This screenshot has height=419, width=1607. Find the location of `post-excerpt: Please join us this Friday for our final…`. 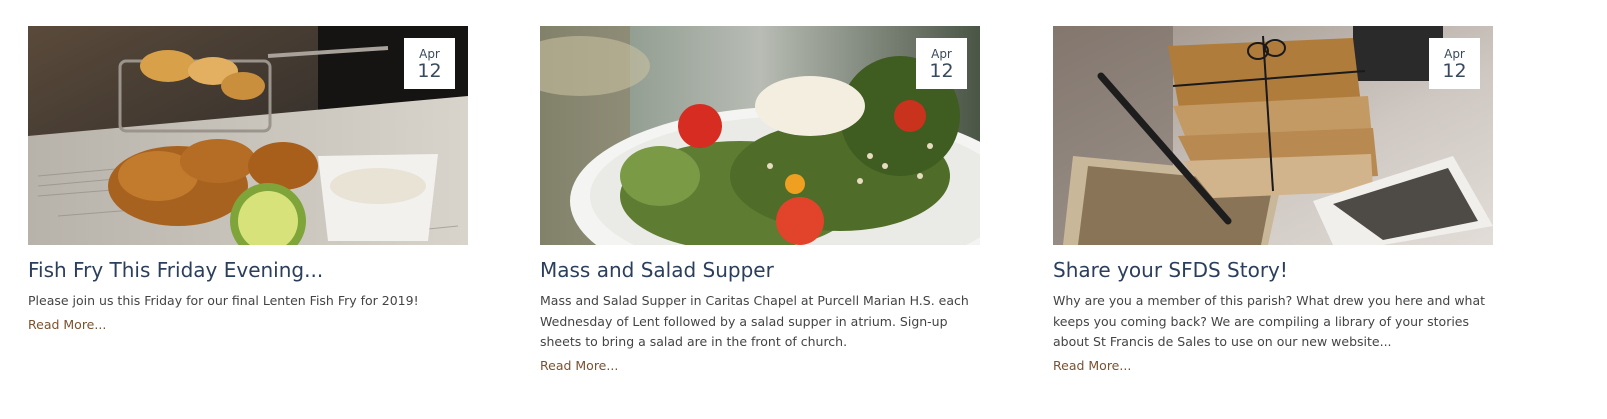

post-excerpt: Please join us this Friday for our final… is located at coordinates (223, 300).